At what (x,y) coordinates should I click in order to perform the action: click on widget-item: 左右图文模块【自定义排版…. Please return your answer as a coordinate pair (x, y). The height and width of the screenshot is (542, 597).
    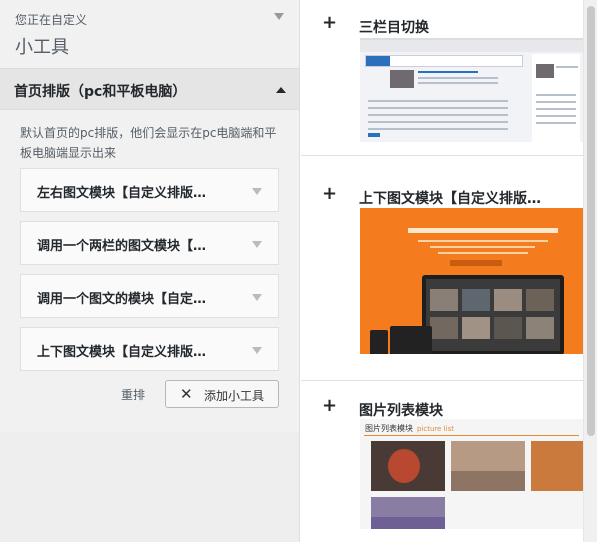
    Looking at the image, I should click on (149, 190).